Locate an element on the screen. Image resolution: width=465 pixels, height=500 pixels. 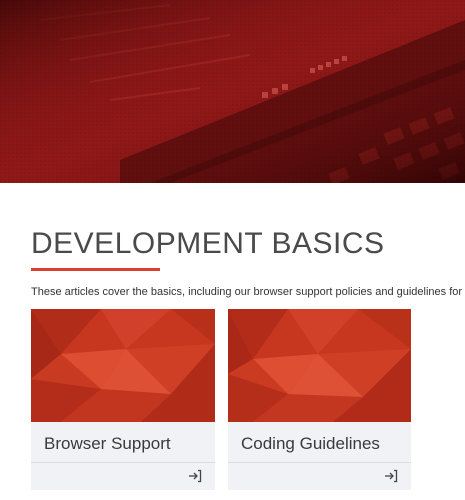
section-title: DEVELOPMENT BASICS is located at coordinates (208, 243).